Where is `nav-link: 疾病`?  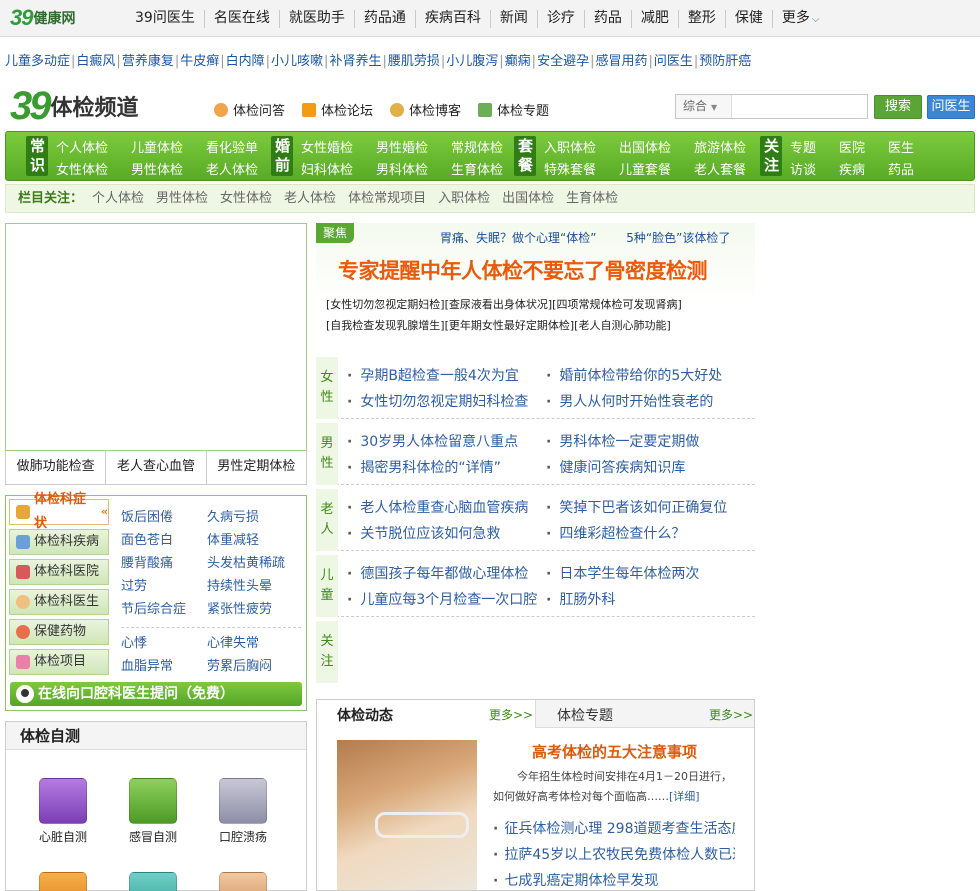 nav-link: 疾病 is located at coordinates (852, 170).